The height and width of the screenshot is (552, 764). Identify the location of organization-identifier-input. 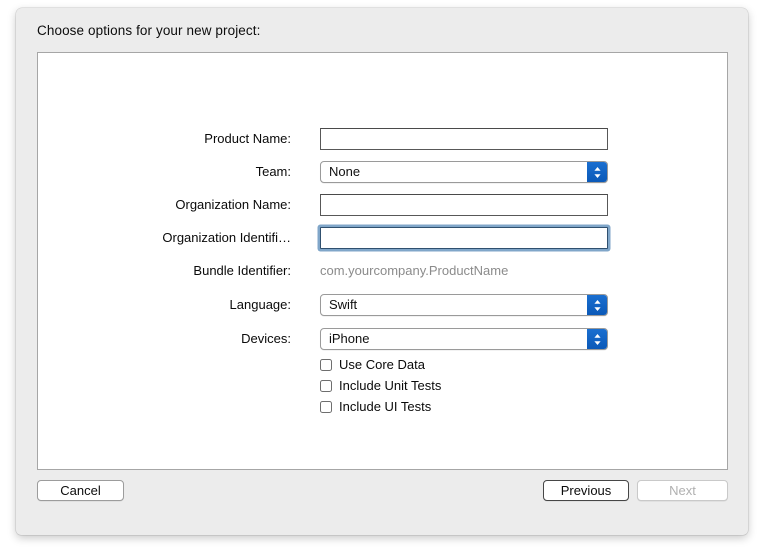
(464, 238).